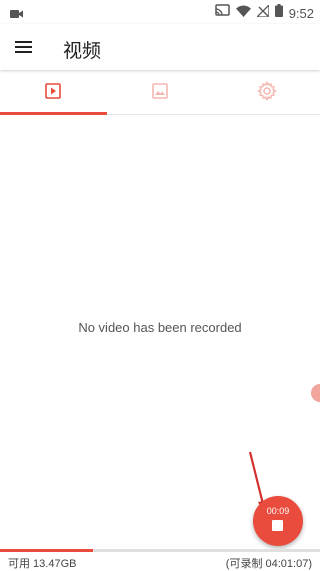 Image resolution: width=320 pixels, height=571 pixels. I want to click on battery-icon, so click(278, 13).